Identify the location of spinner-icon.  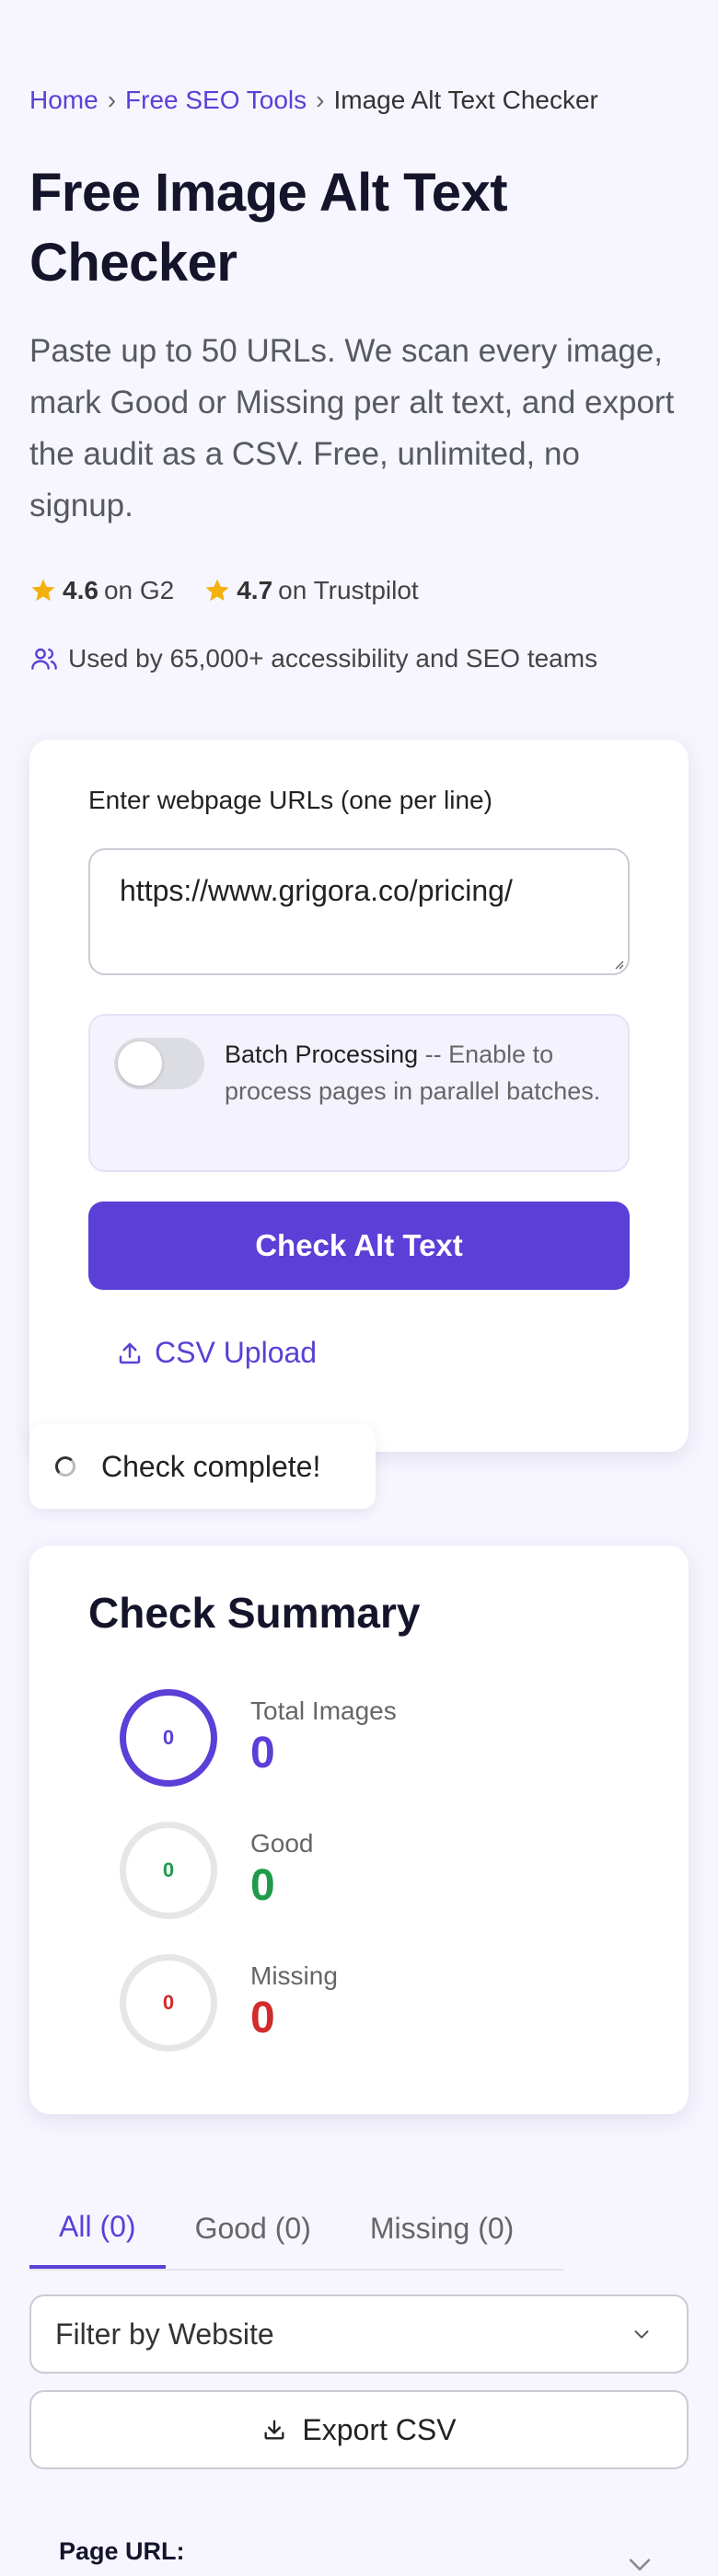
(65, 1466).